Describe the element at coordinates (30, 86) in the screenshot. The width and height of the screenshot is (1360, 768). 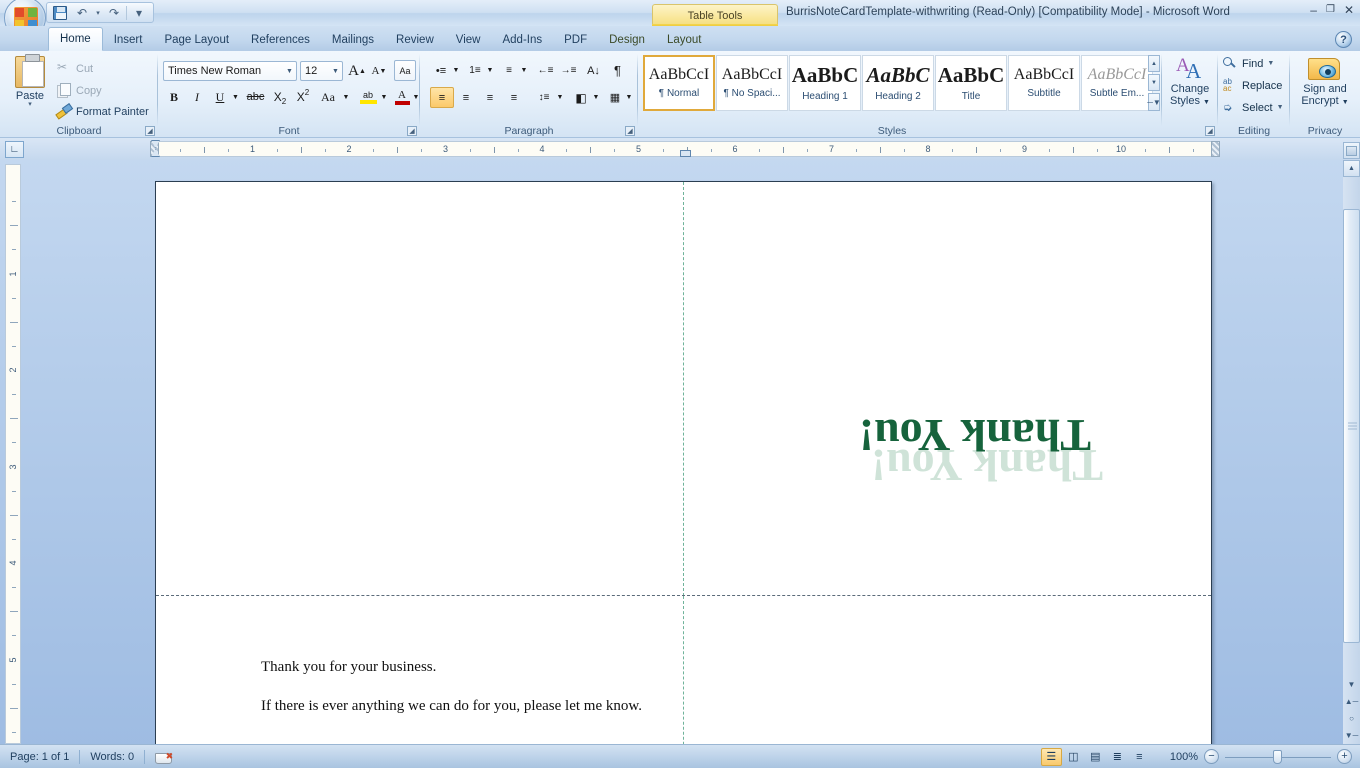
I see `paste-button: Paste ▾` at that location.